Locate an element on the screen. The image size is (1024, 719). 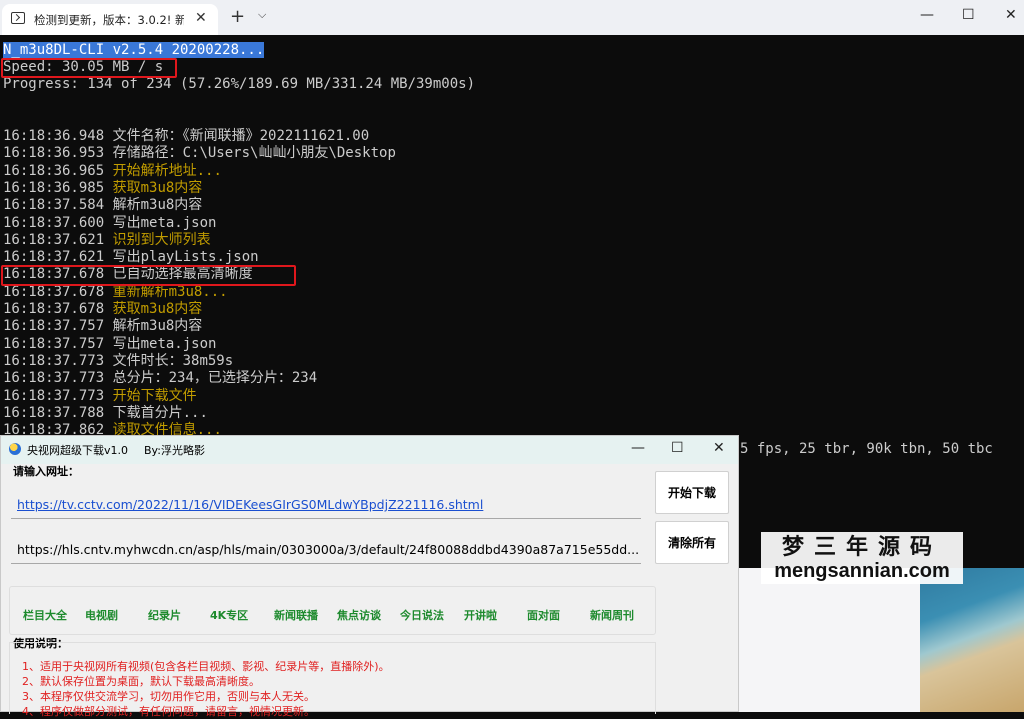
tab-close-icon: ✕ is located at coordinates (201, 18).